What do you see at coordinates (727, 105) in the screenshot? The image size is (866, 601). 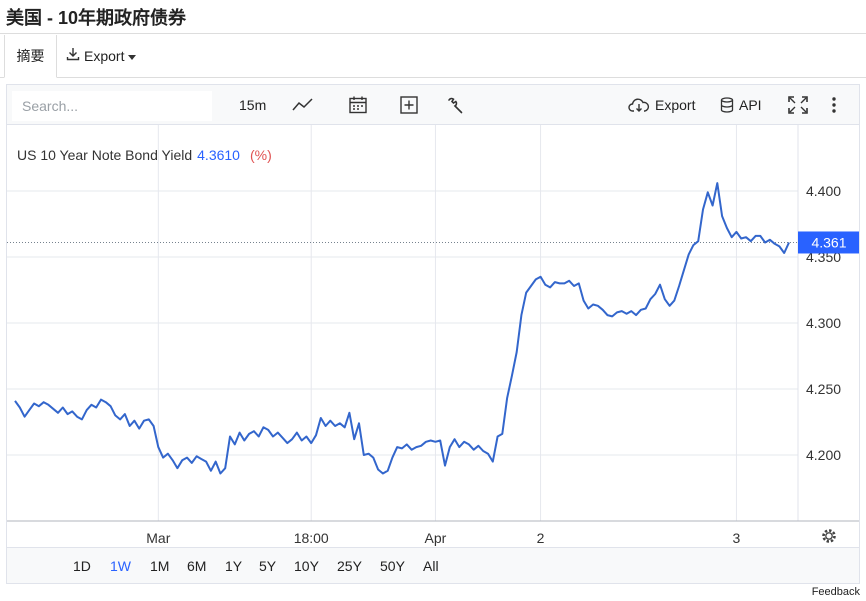 I see `database-icon` at bounding box center [727, 105].